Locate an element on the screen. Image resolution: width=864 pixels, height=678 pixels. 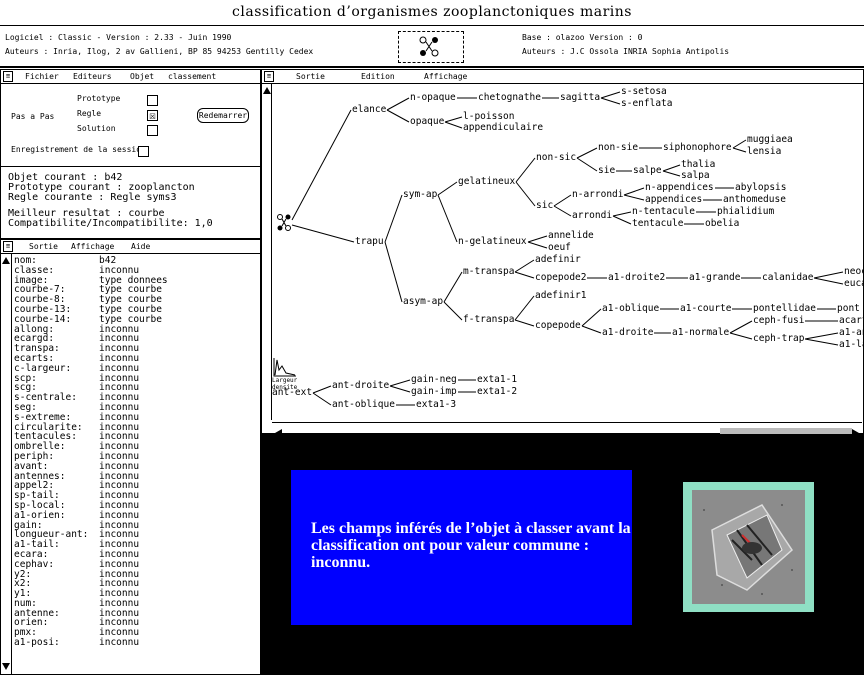
tree-node-ceph-fusi: ceph-fusi is located at coordinates (778, 321).